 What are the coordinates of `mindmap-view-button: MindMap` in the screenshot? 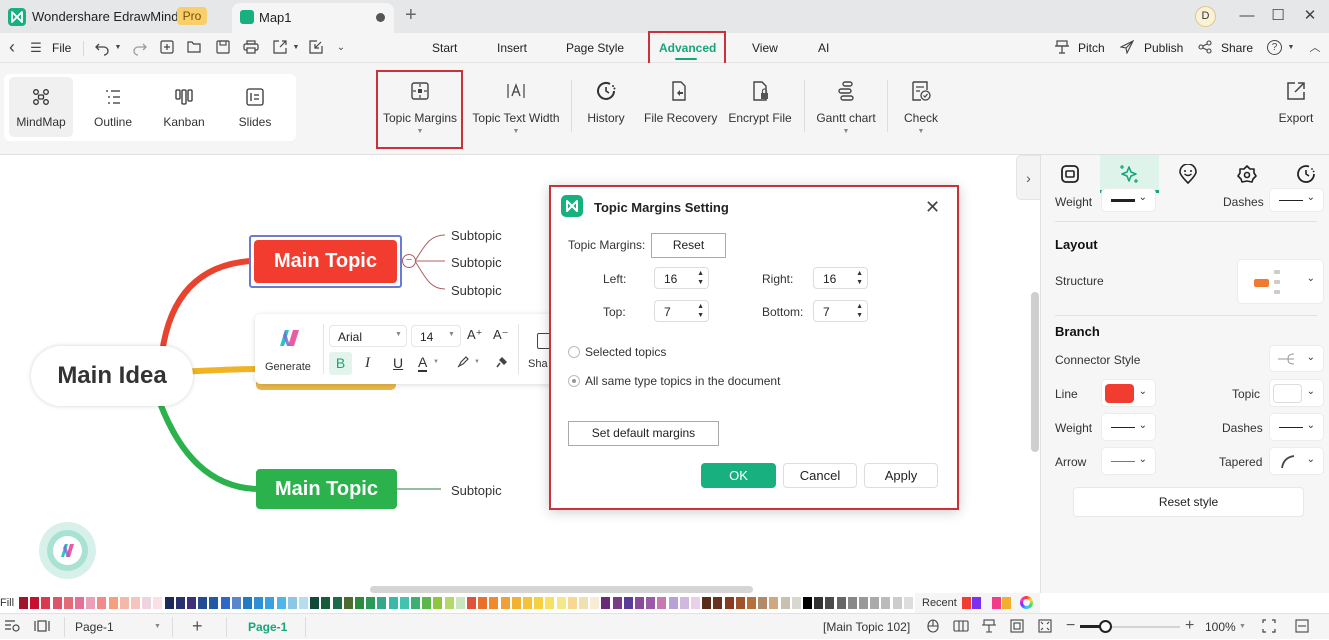 It's located at (41, 107).